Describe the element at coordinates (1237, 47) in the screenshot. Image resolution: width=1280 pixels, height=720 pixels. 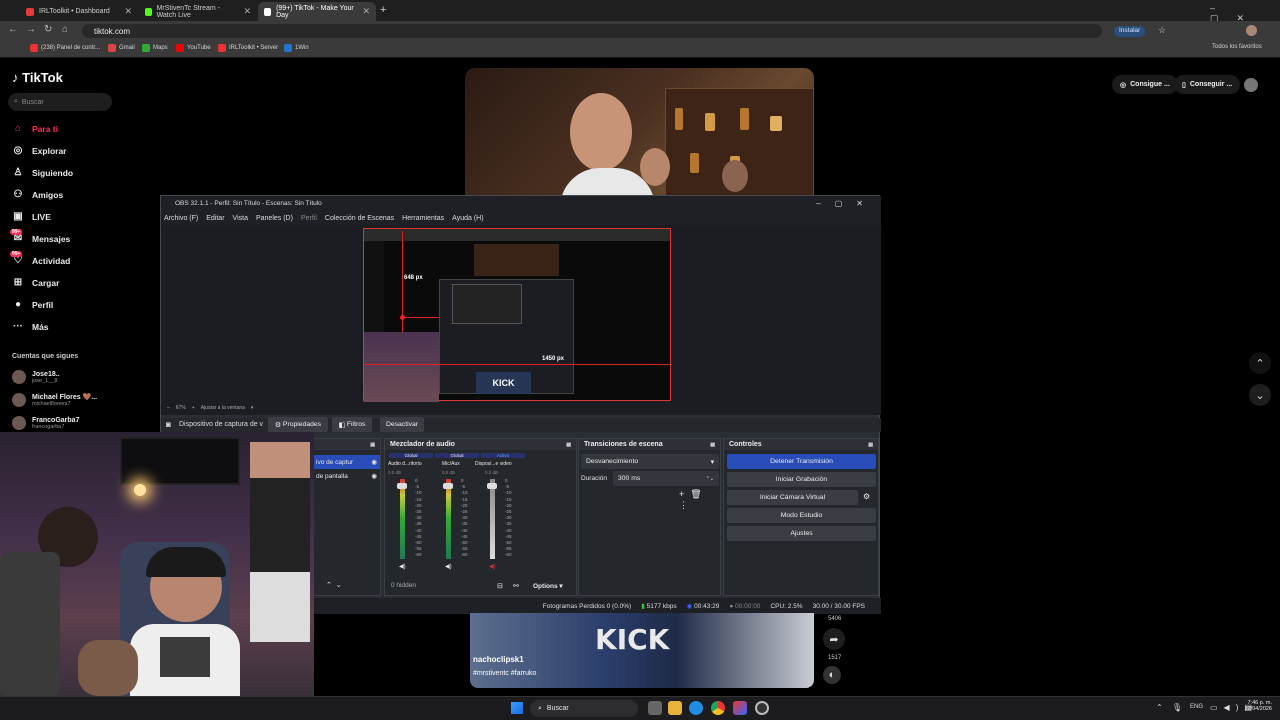
I see `all-bookmarks: Todos los favoritos` at that location.